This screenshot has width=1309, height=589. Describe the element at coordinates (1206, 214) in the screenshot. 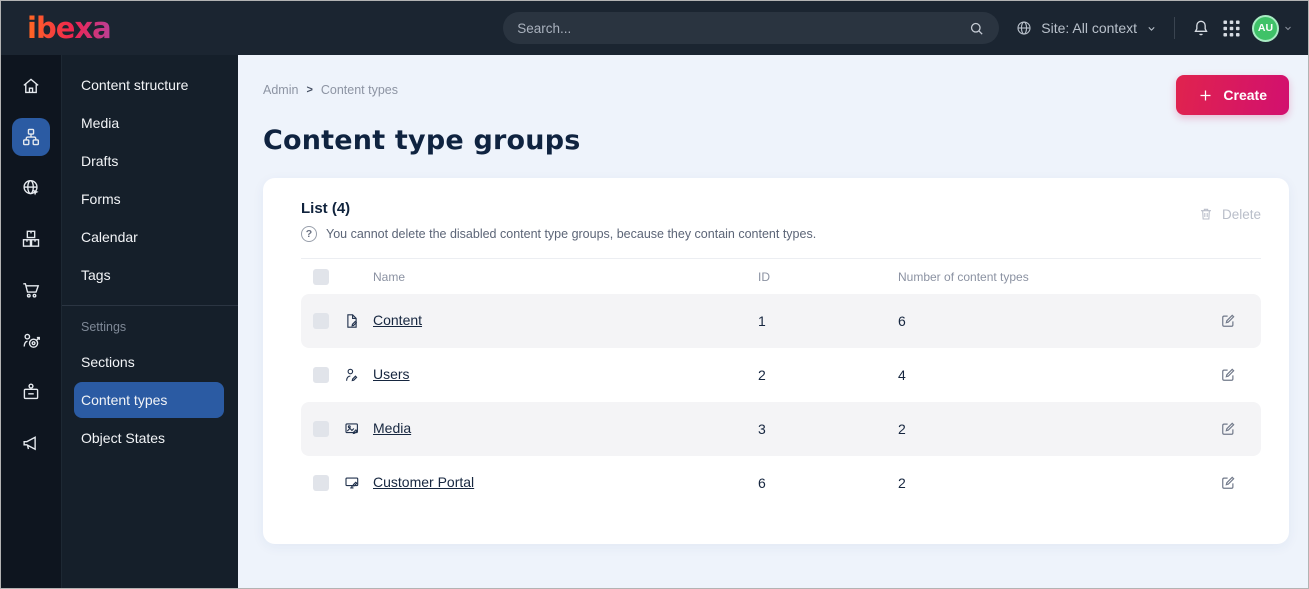

I see `trash-icon` at that location.